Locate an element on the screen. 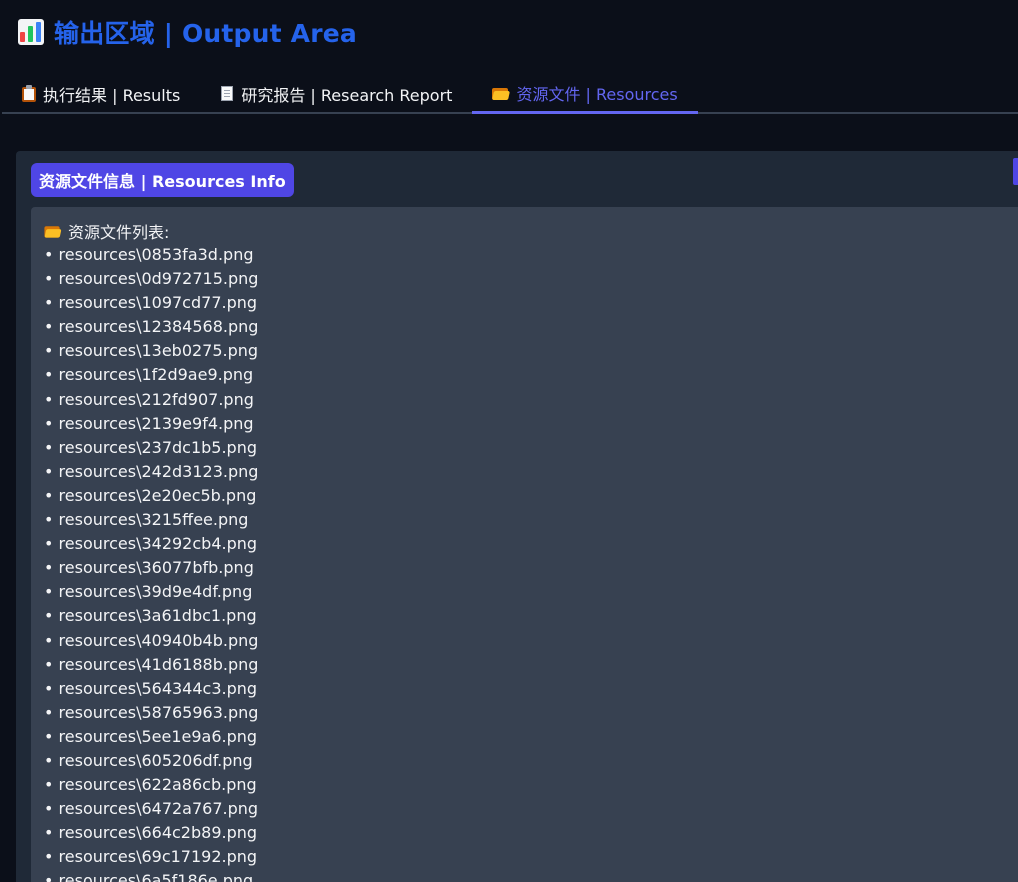 This screenshot has height=882, width=1018. resource-file-item: resources\1f2d9ae9.png is located at coordinates (531, 375).